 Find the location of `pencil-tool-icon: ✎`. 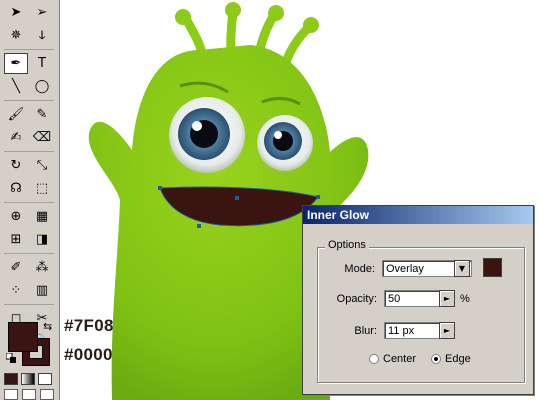

pencil-tool-icon: ✎ is located at coordinates (42, 114).